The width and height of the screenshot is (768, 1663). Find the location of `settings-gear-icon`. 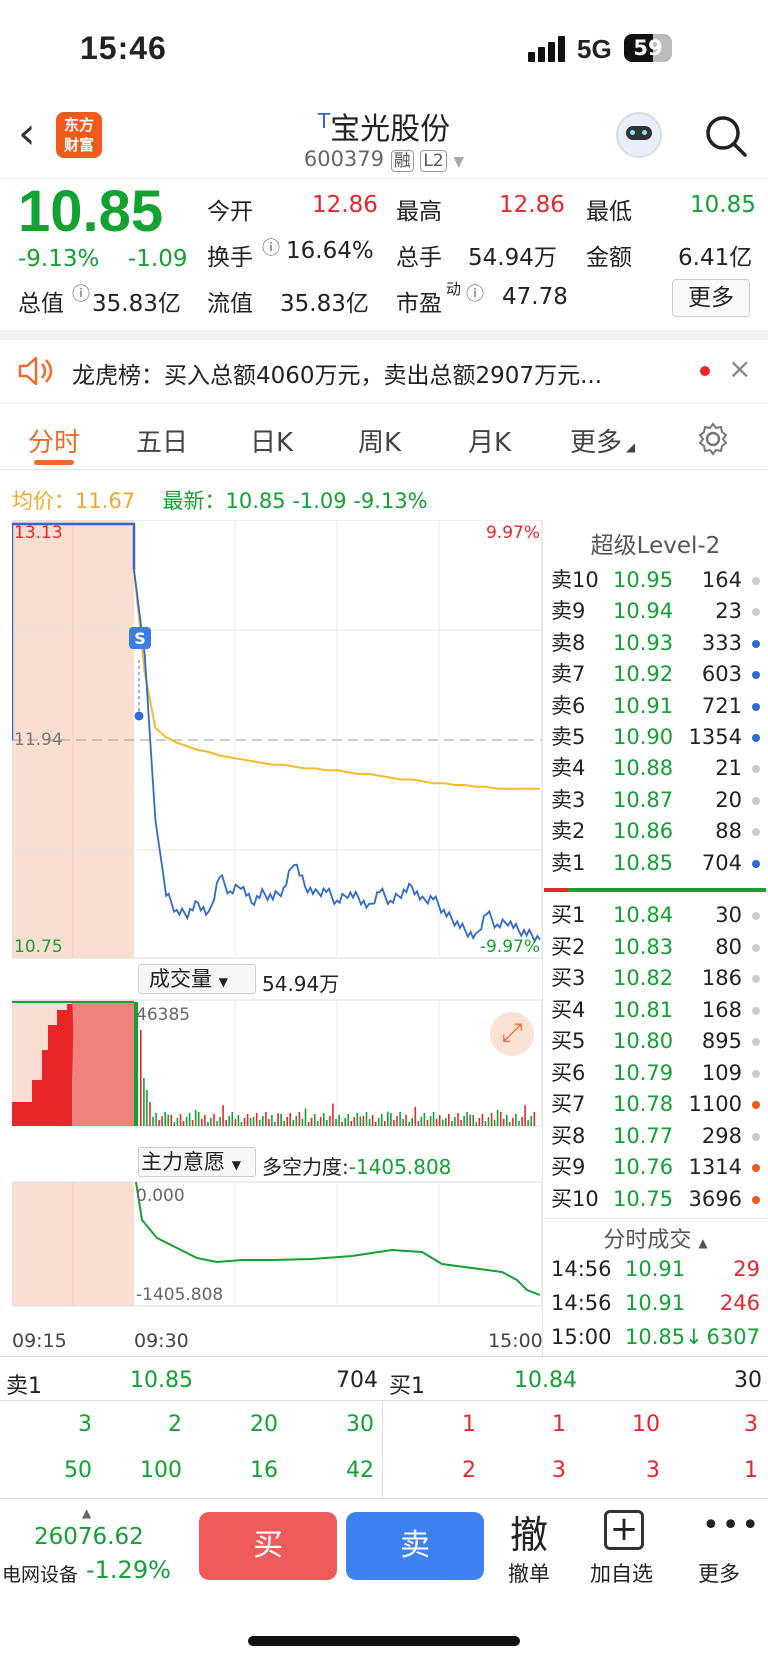

settings-gear-icon is located at coordinates (713, 439).